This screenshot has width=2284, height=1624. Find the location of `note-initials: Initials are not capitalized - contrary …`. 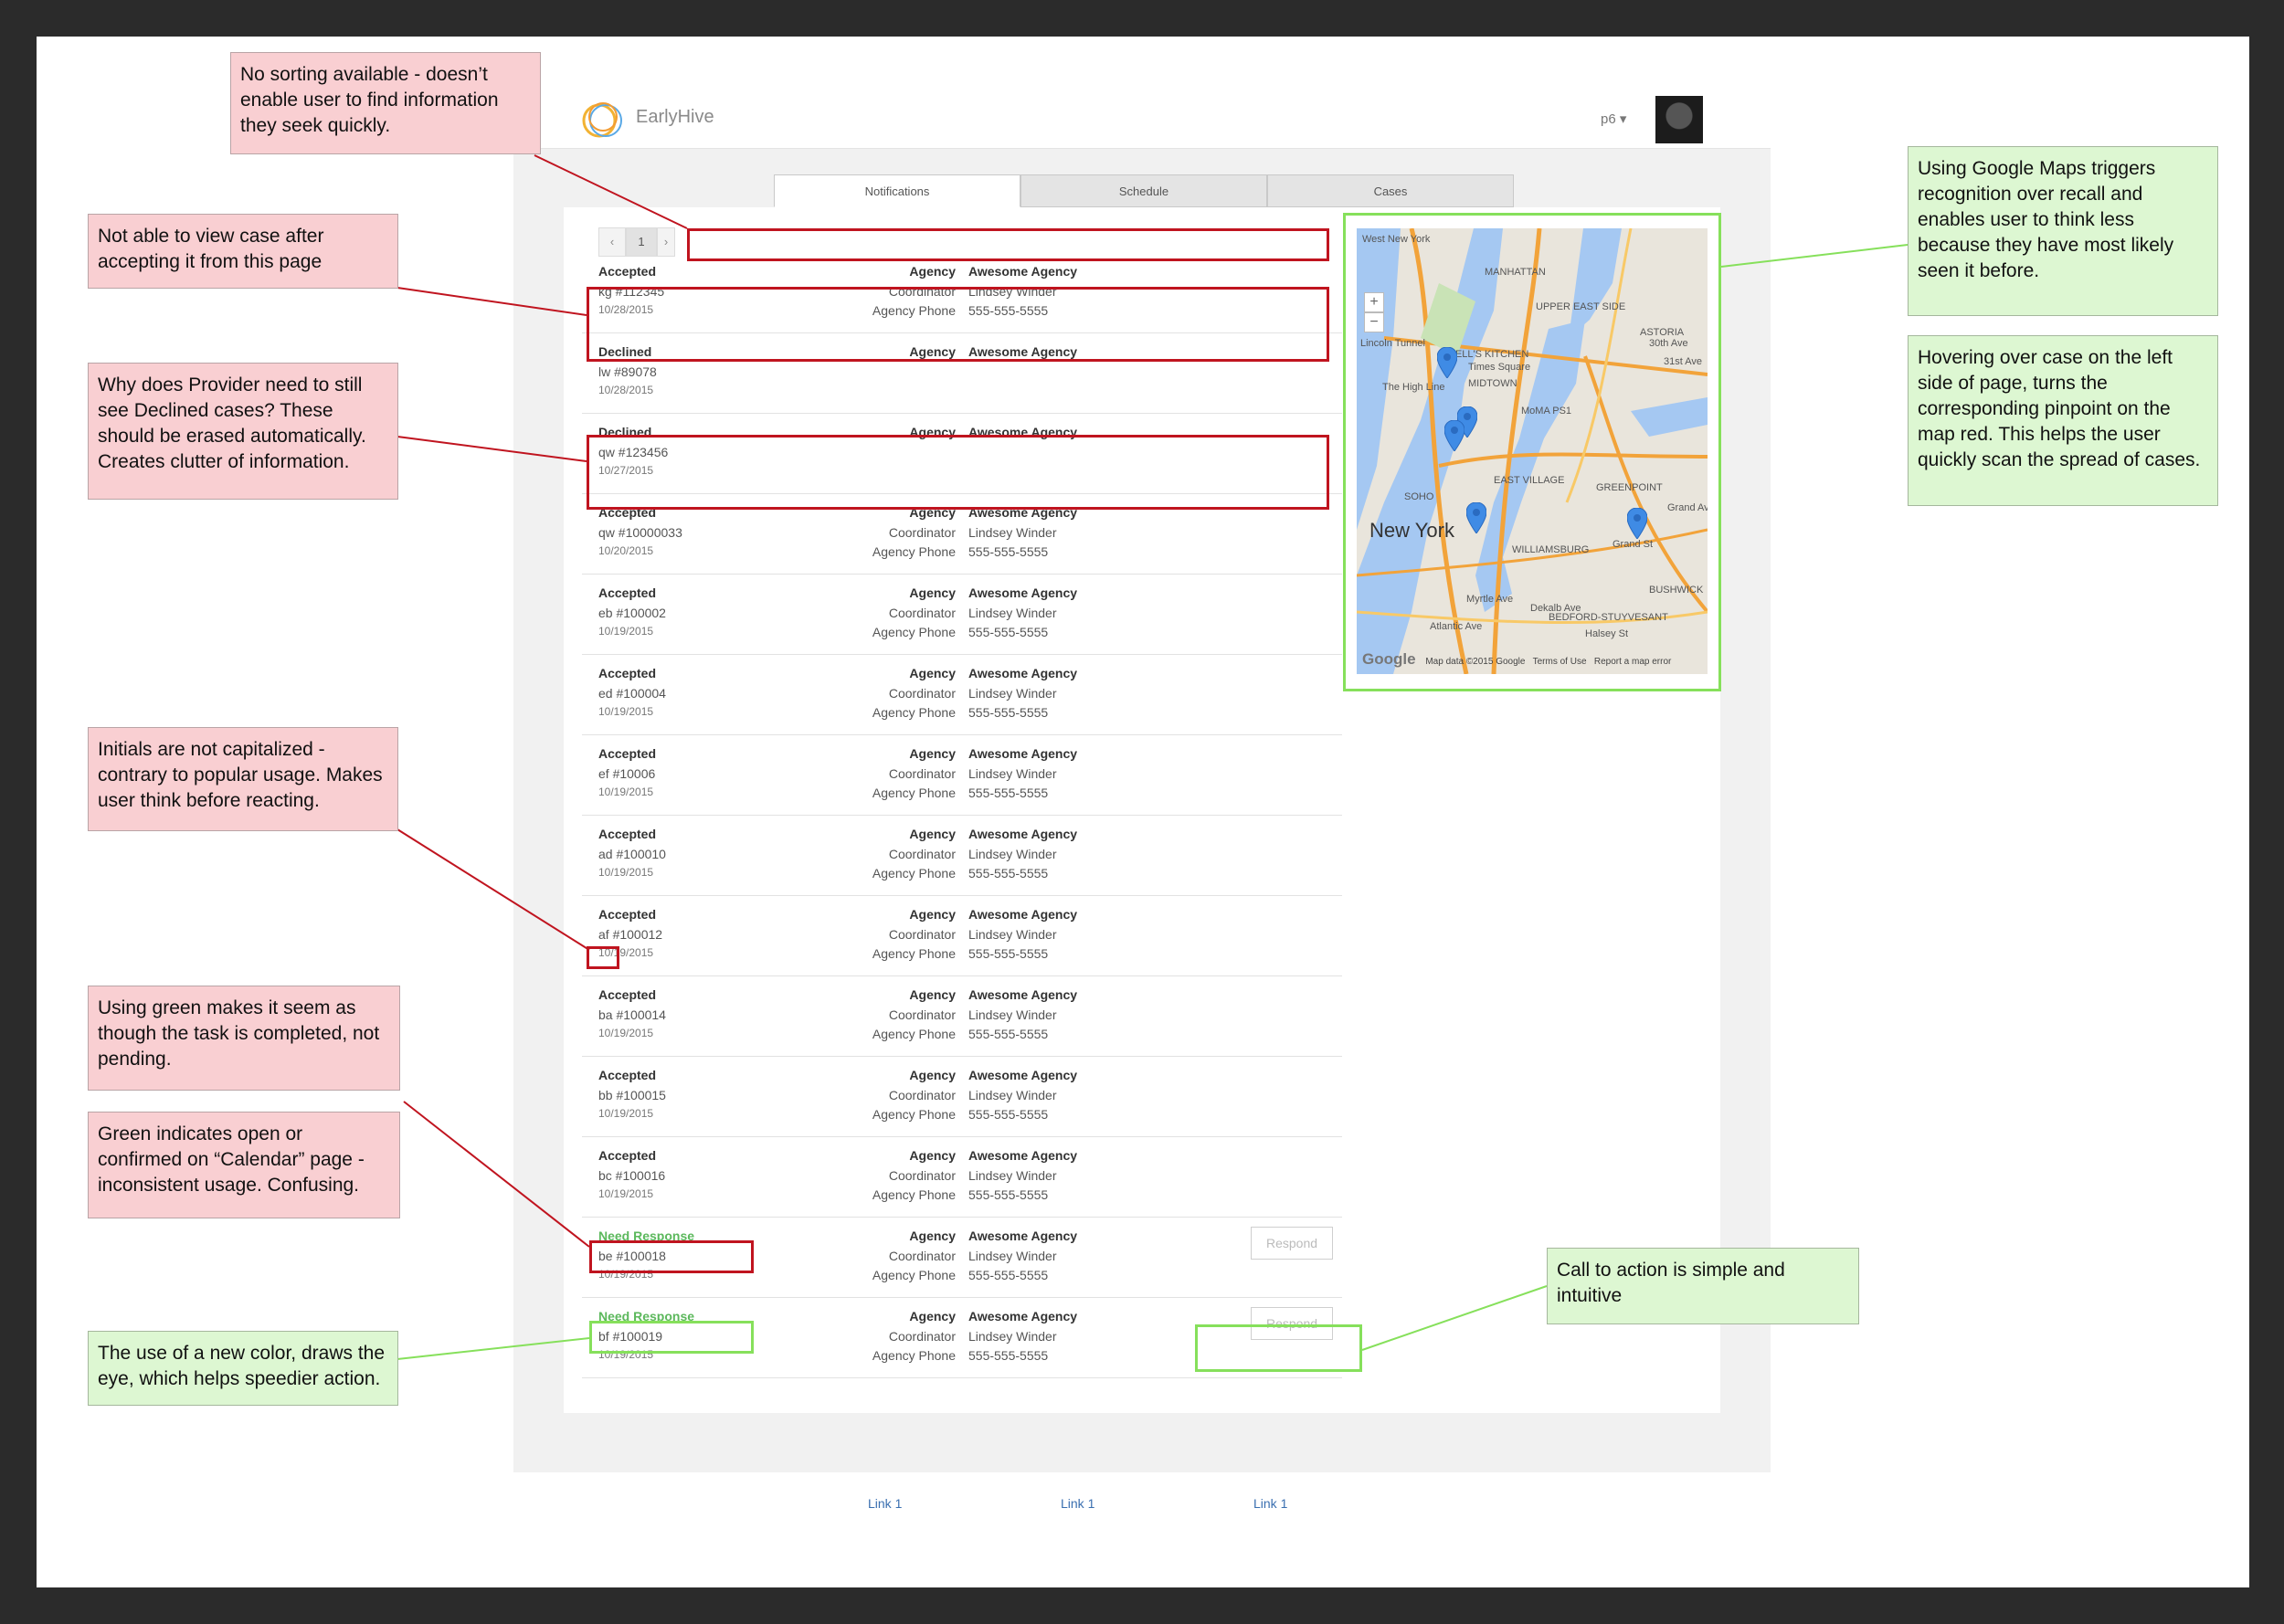

note-initials: Initials are not capitalized - contrary … is located at coordinates (243, 779).